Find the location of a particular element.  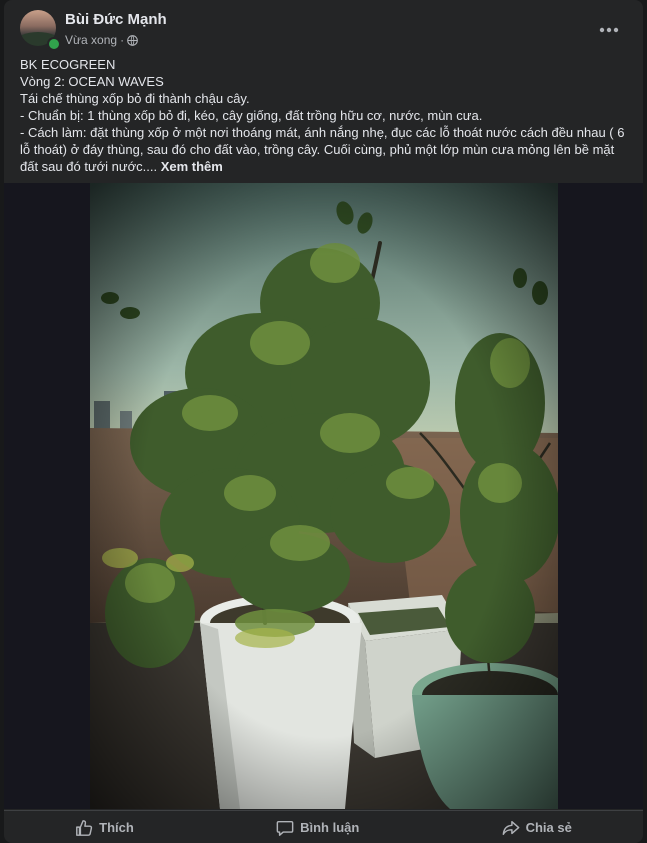

comment-label: Bình luận is located at coordinates (330, 827).